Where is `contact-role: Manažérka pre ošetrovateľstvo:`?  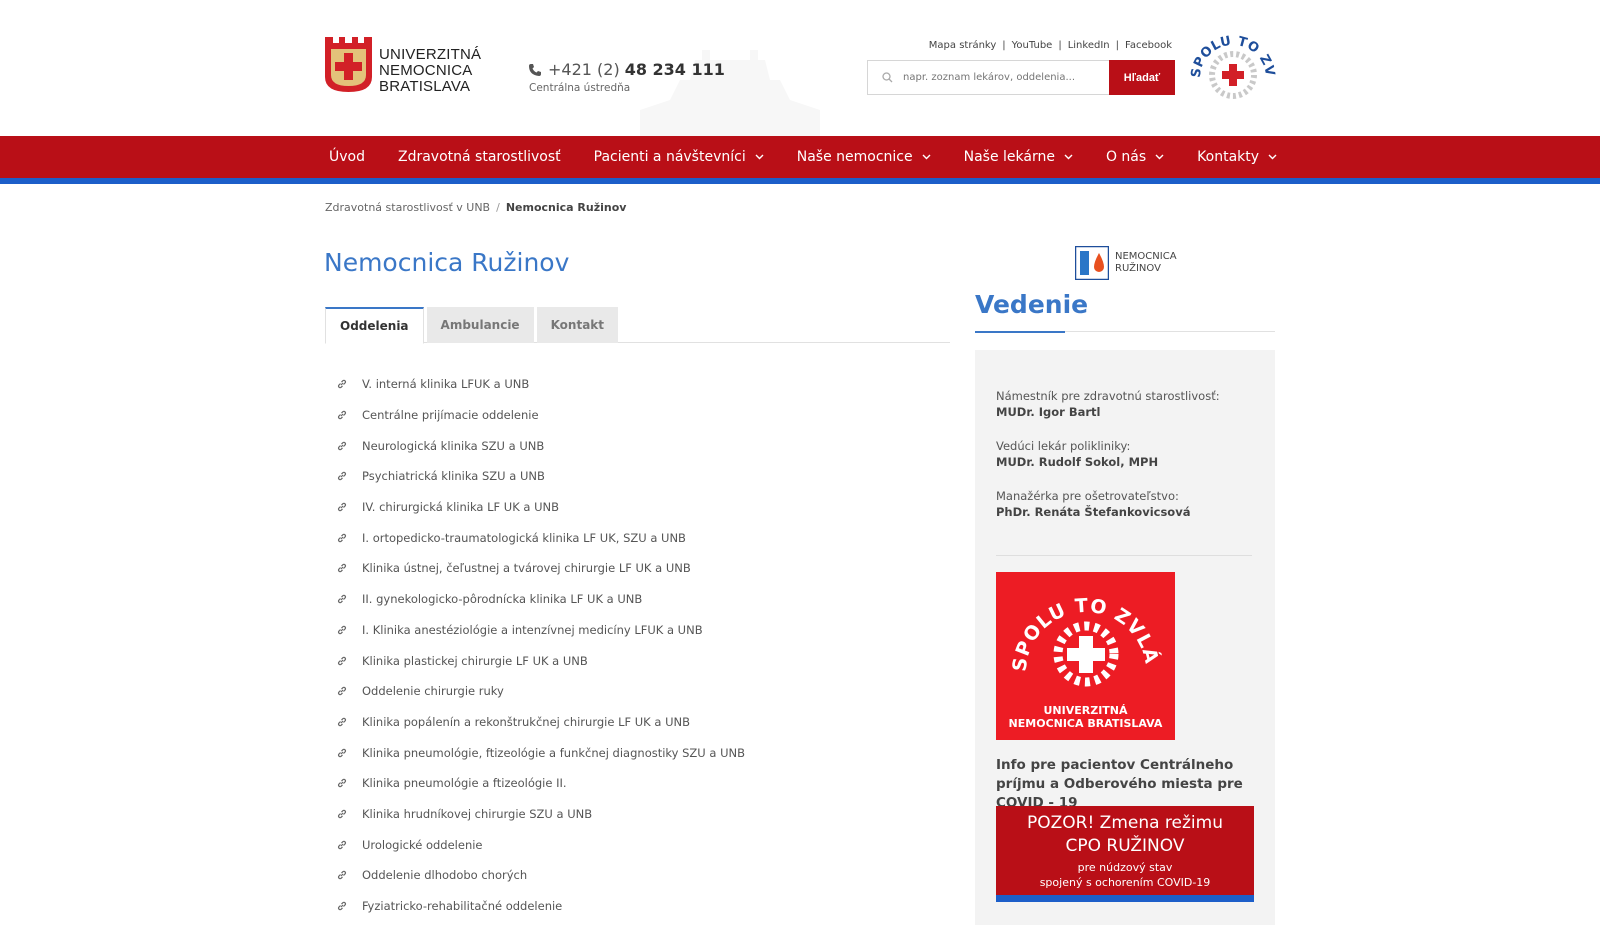 contact-role: Manažérka pre ošetrovateľstvo: is located at coordinates (1087, 496).